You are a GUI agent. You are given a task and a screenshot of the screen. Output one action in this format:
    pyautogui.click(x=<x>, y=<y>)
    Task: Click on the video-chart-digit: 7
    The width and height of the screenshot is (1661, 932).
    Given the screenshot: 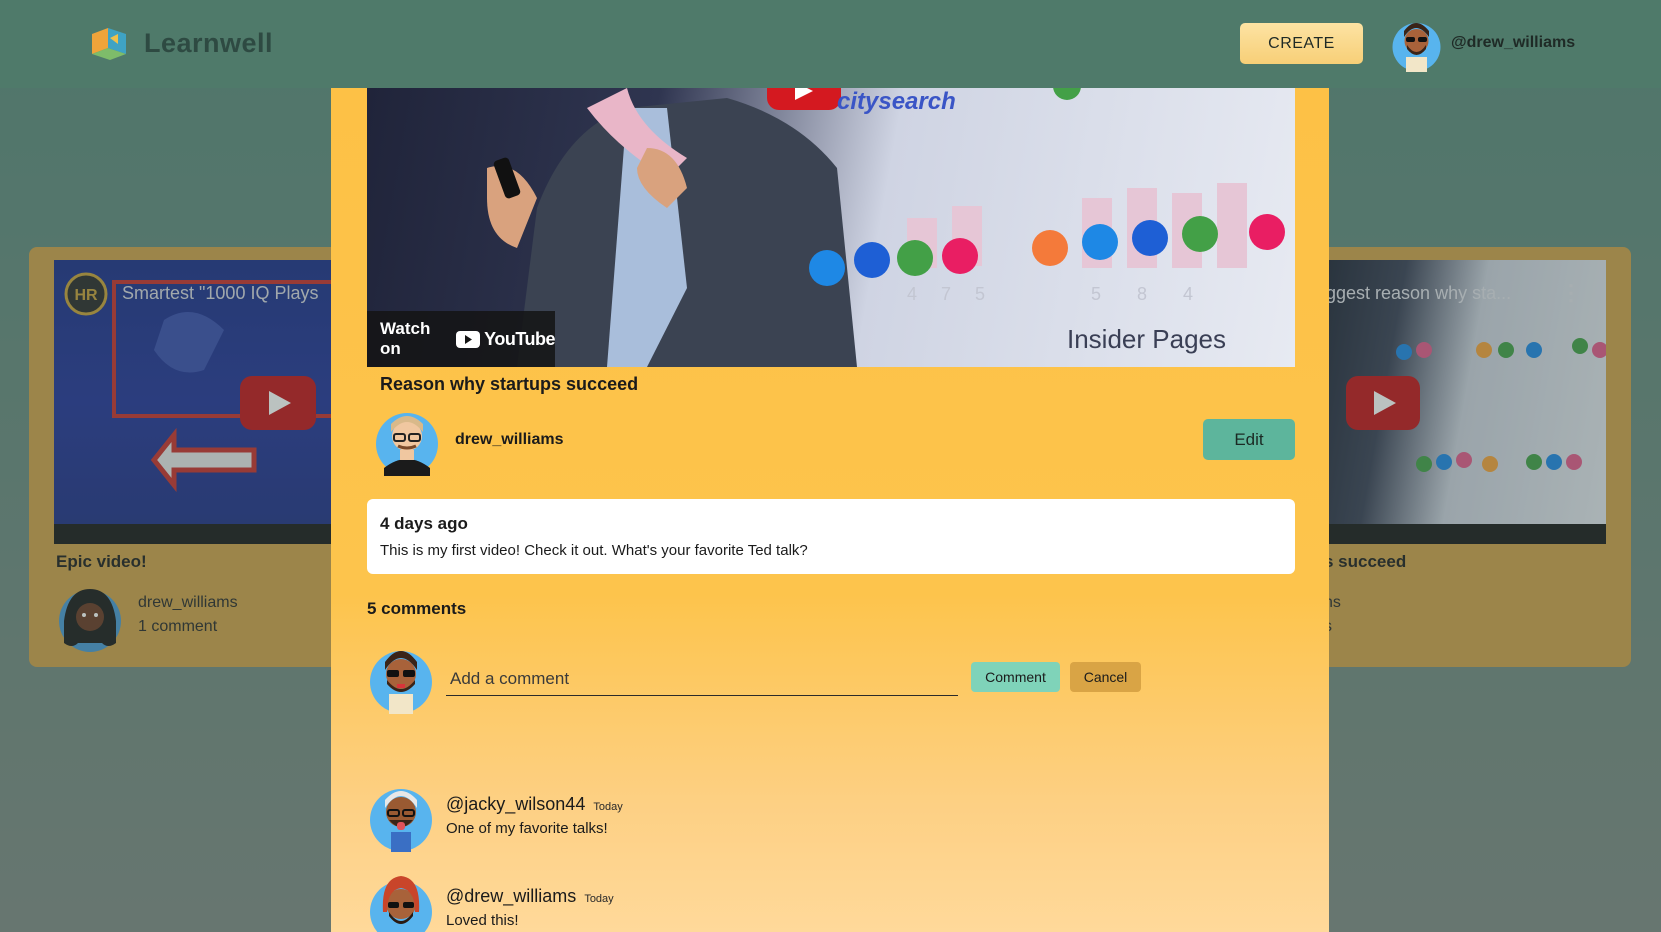 What is the action you would take?
    pyautogui.click(x=946, y=294)
    